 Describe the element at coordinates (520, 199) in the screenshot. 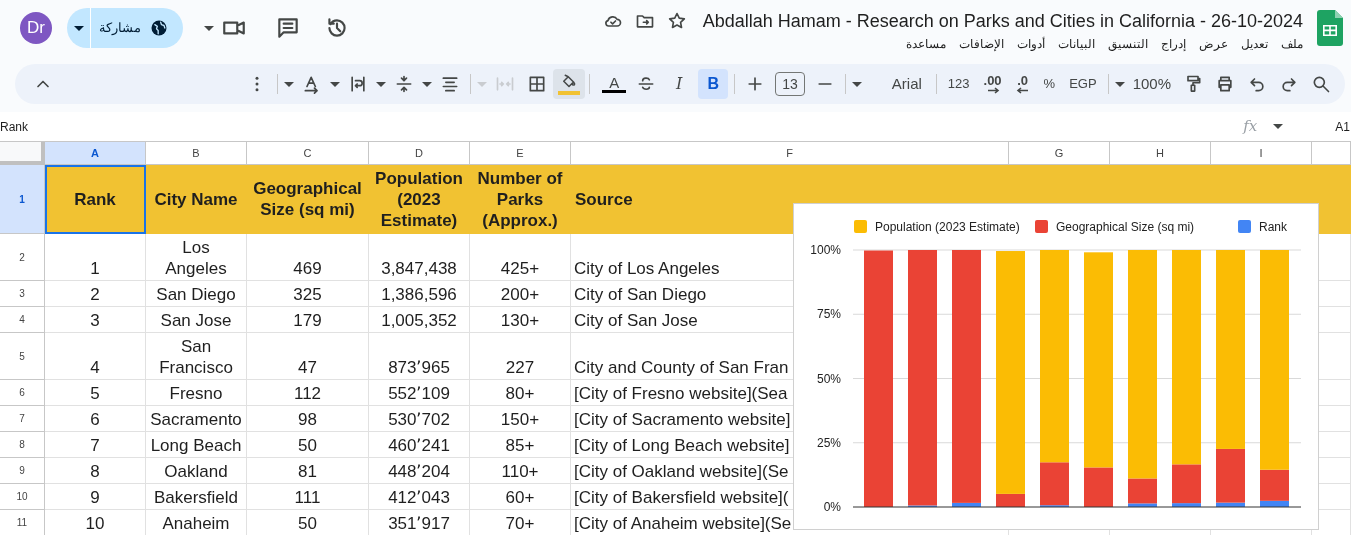

I see `column-title: Number of Parks (Approx.)` at that location.